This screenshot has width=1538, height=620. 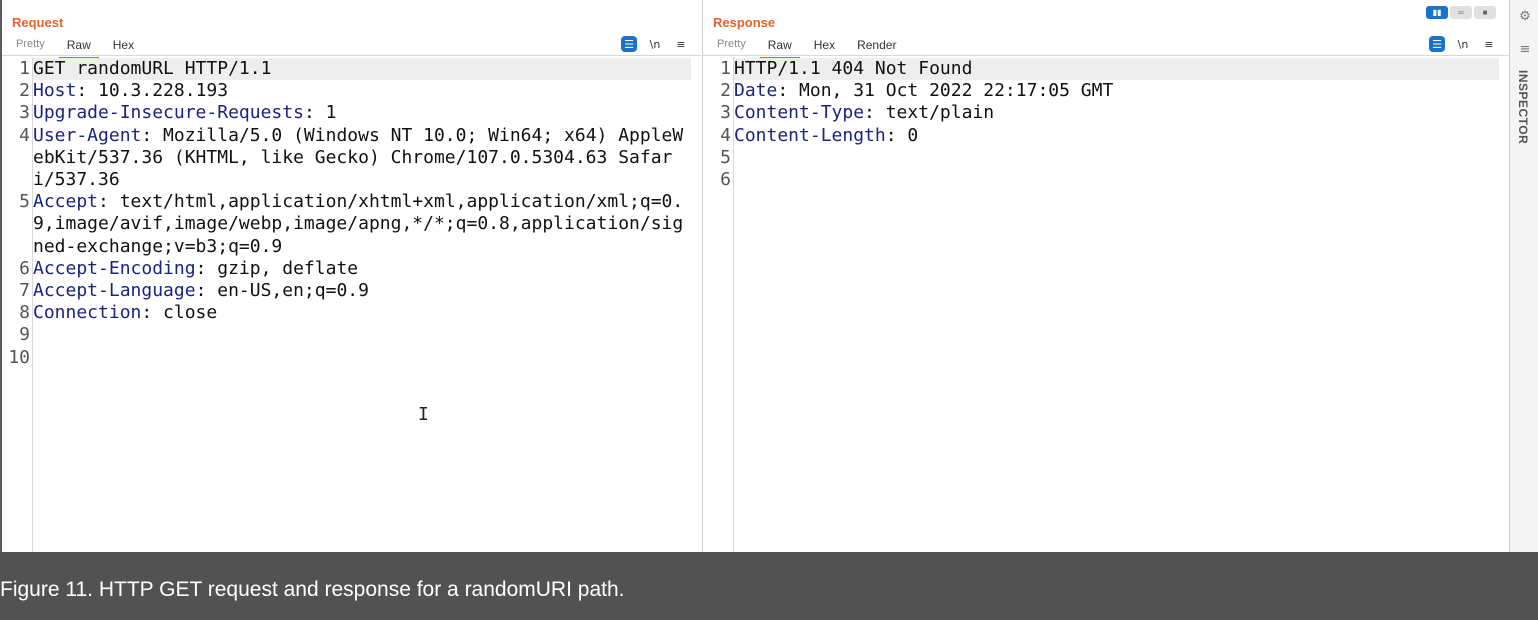 What do you see at coordinates (756, 91) in the screenshot?
I see `header-name: Date` at bounding box center [756, 91].